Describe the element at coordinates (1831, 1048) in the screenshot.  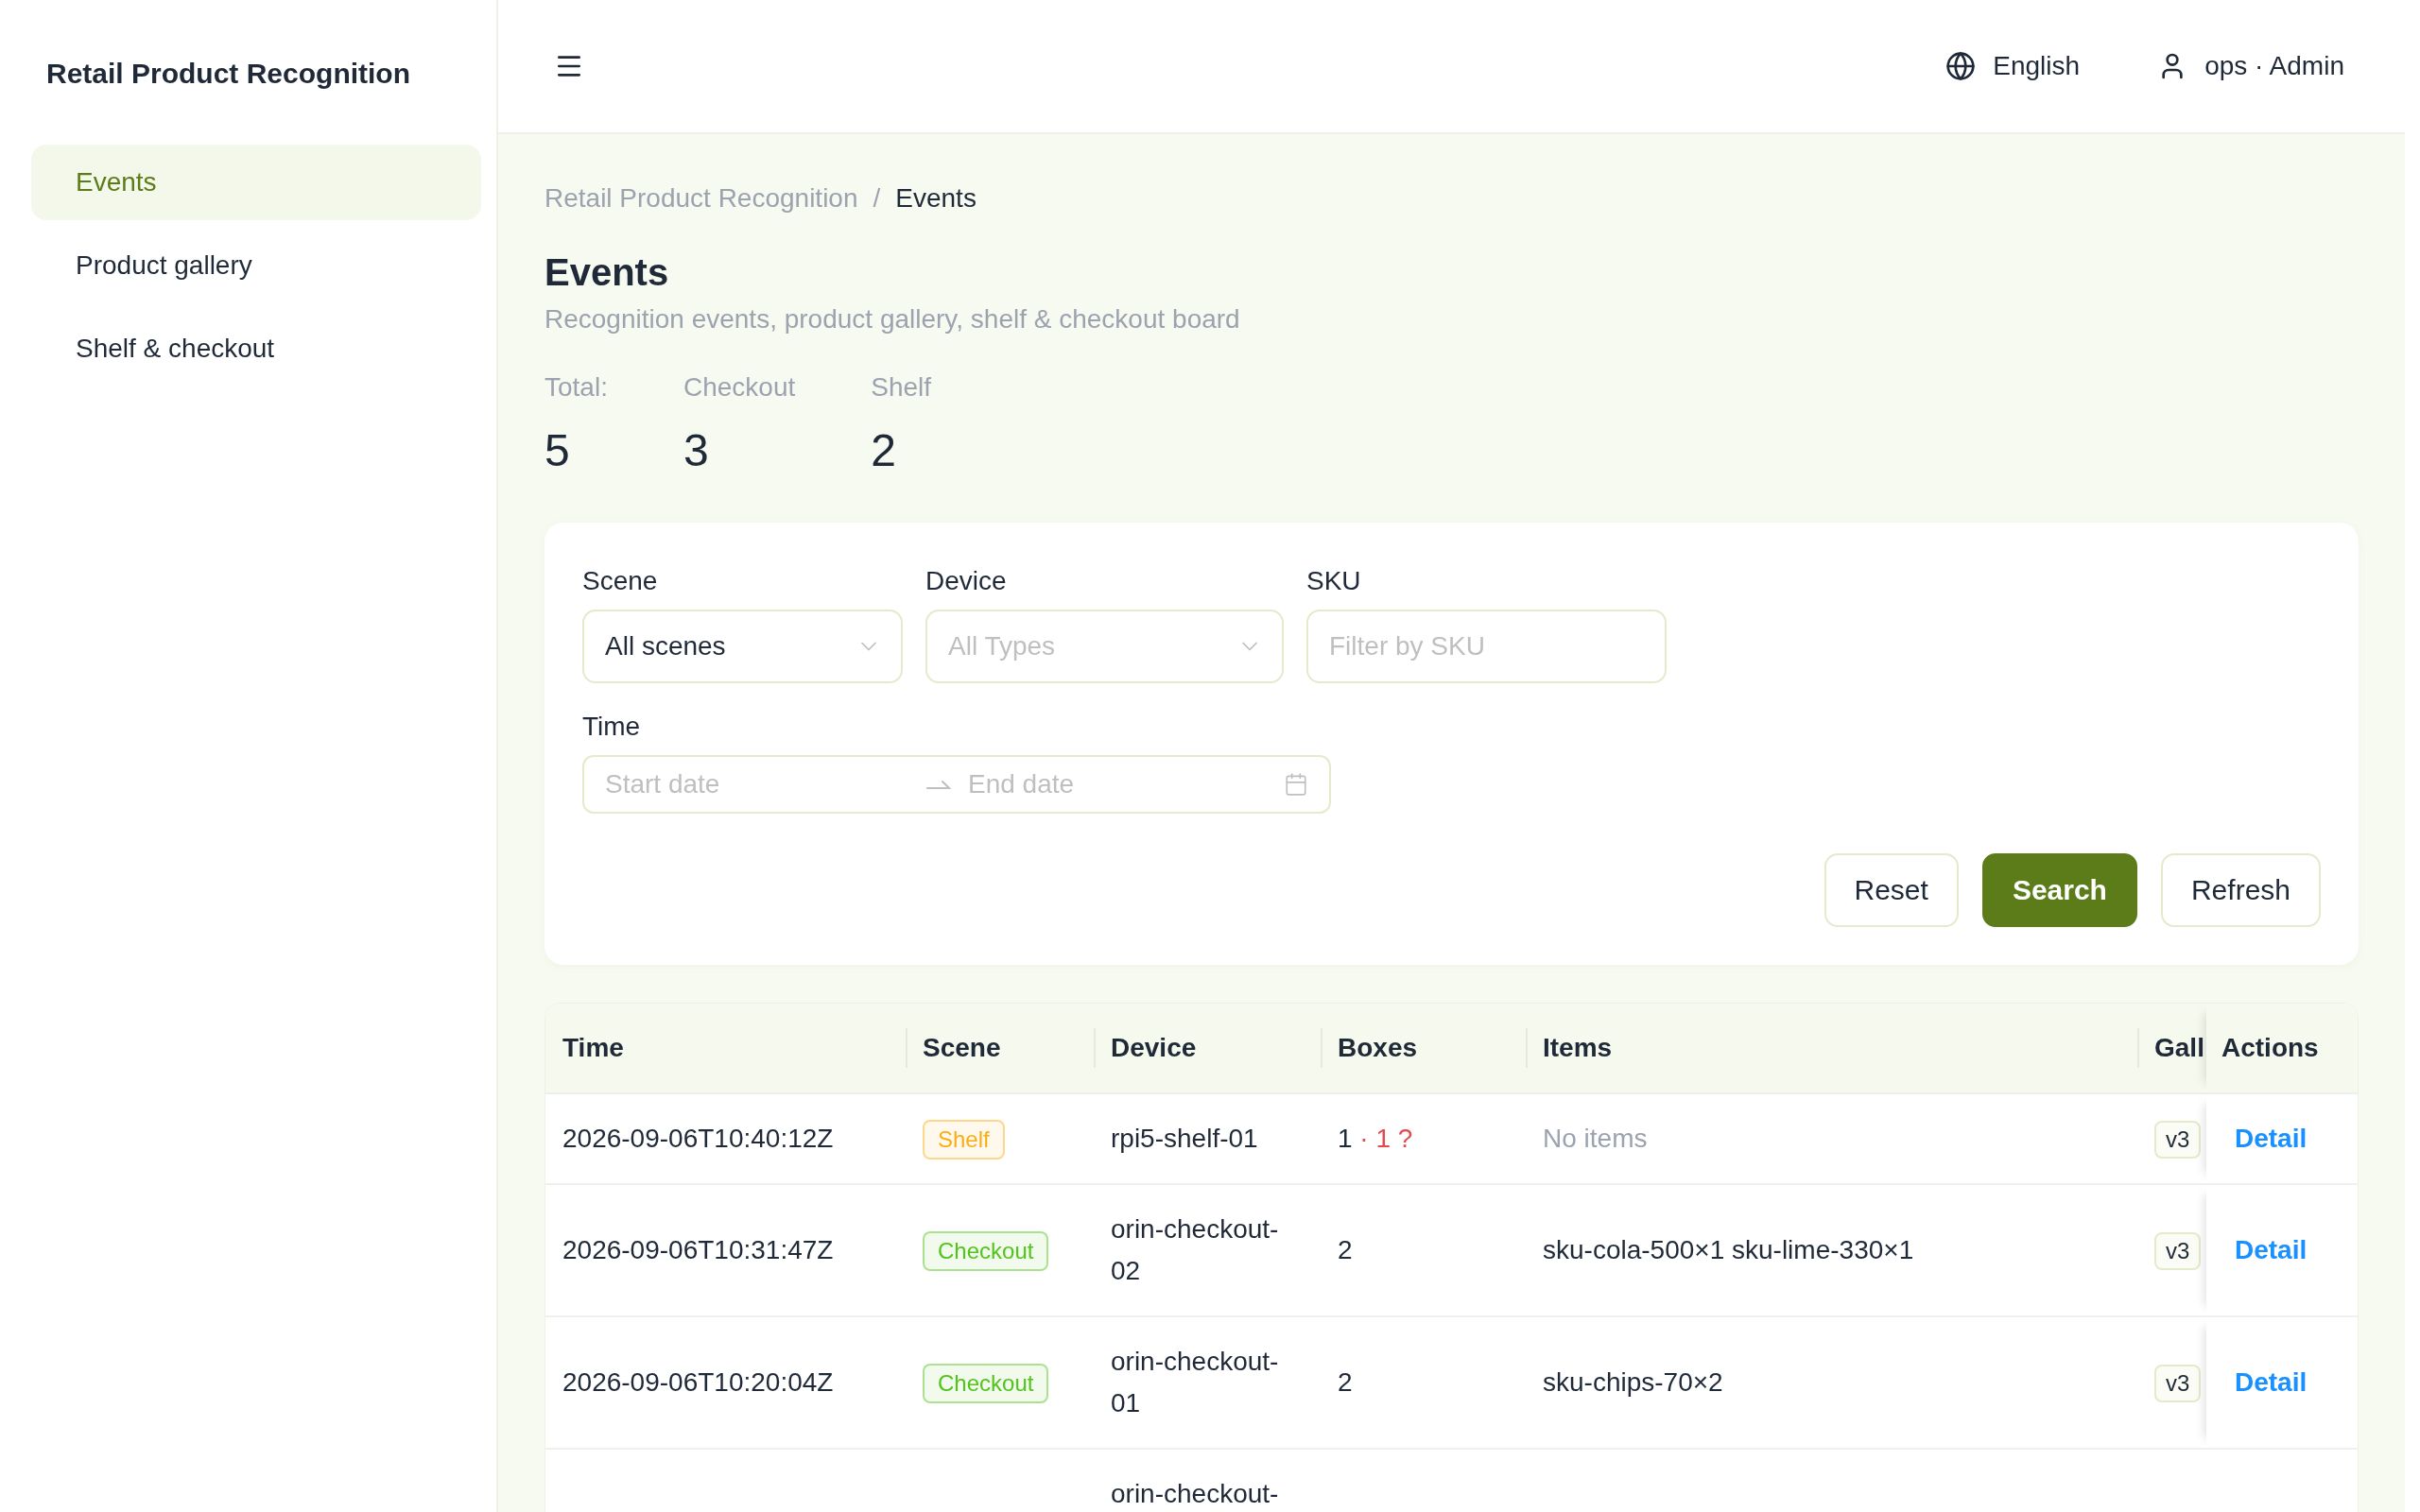
I see `column-header: Items` at that location.